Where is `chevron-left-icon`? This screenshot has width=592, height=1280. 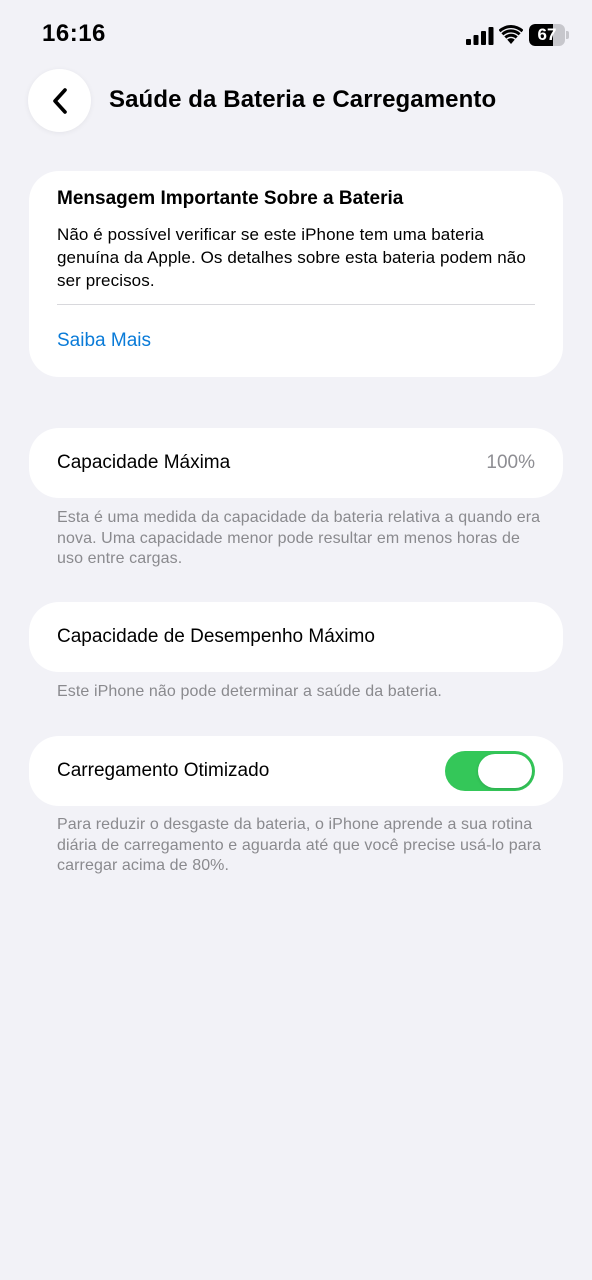
chevron-left-icon is located at coordinates (59, 100).